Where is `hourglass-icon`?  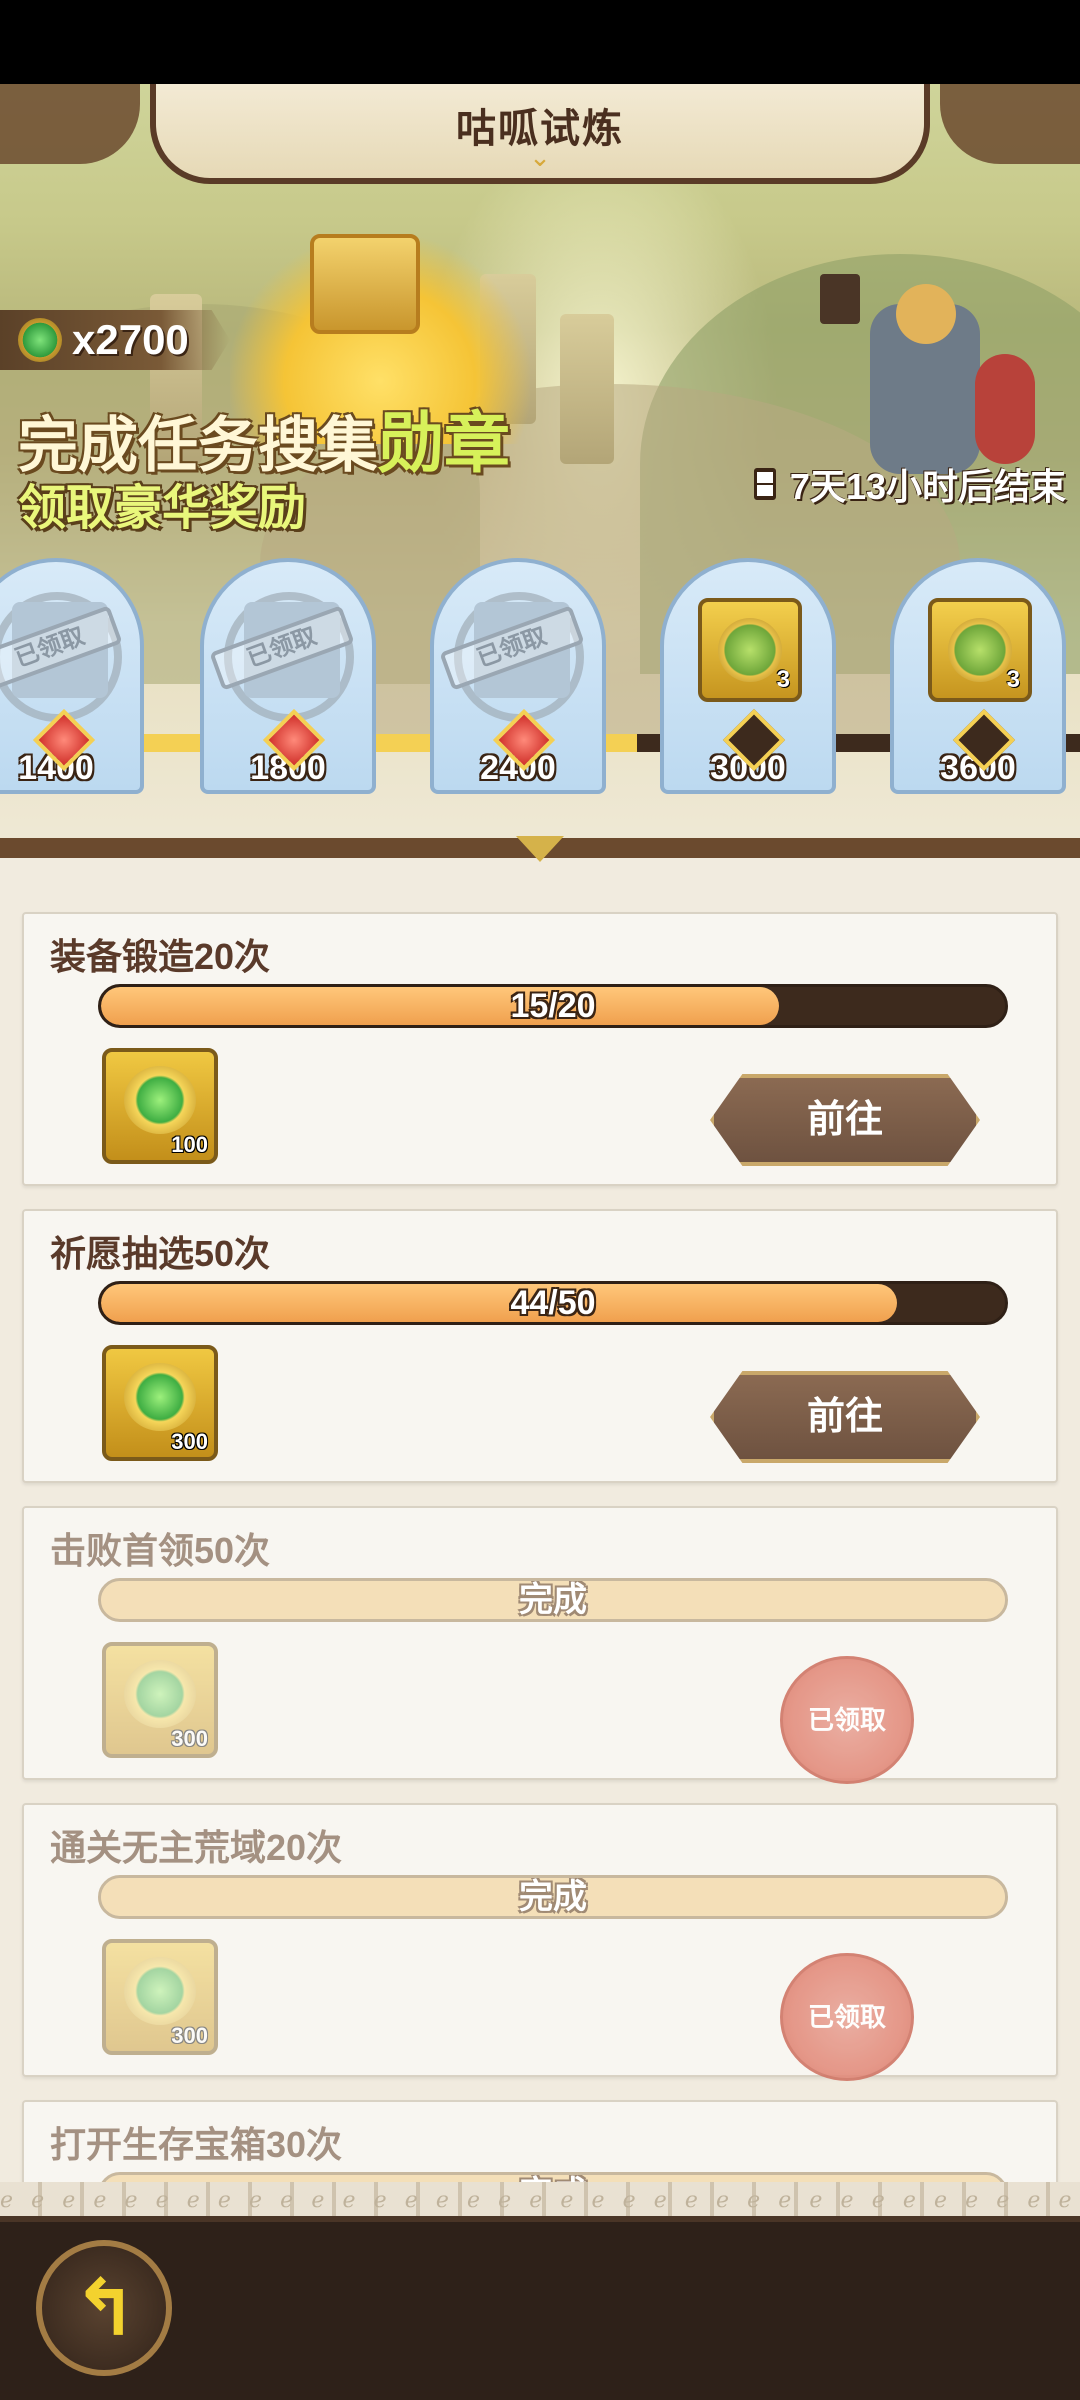
hourglass-icon is located at coordinates (764, 484).